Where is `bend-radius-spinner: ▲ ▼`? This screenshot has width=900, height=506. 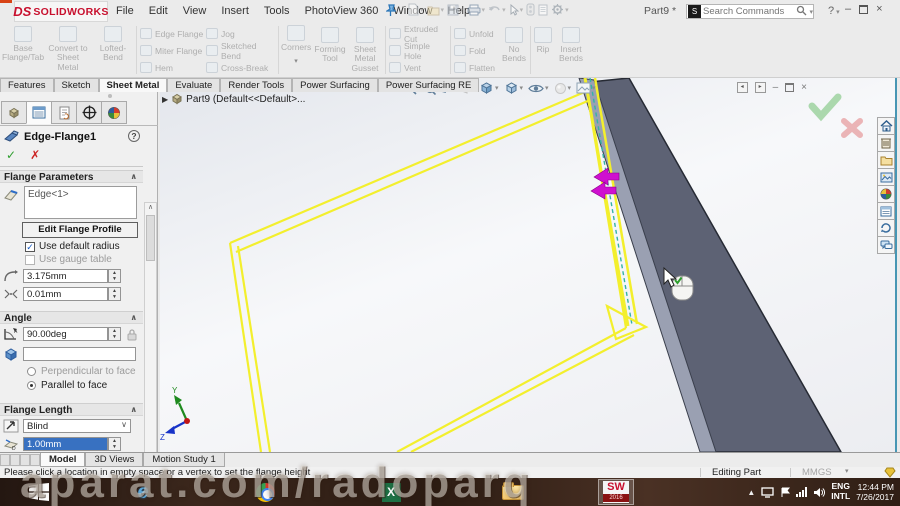 bend-radius-spinner: ▲ ▼ is located at coordinates (114, 276).